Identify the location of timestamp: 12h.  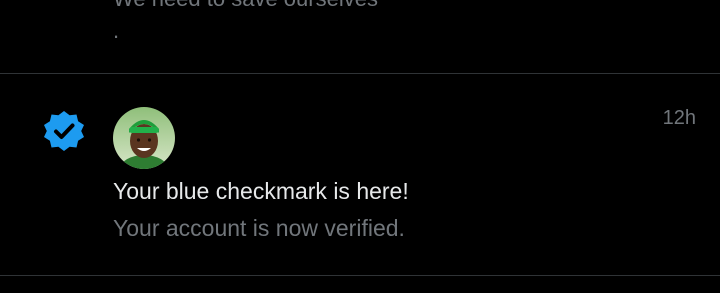
(679, 118).